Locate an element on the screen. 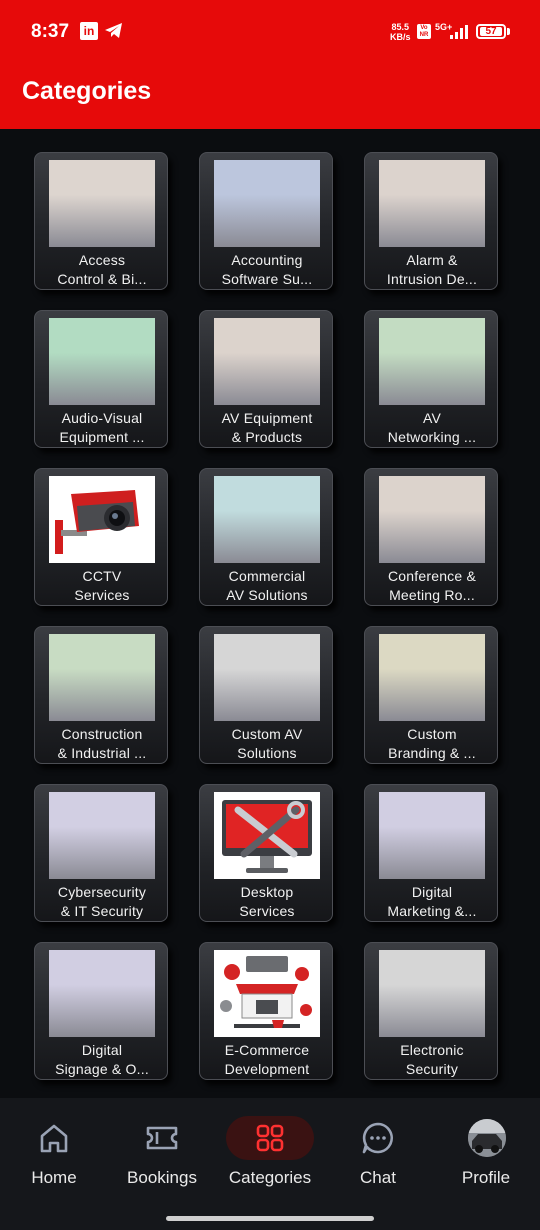 This screenshot has height=1230, width=540. nav-chat-label: Chat is located at coordinates (378, 1177).